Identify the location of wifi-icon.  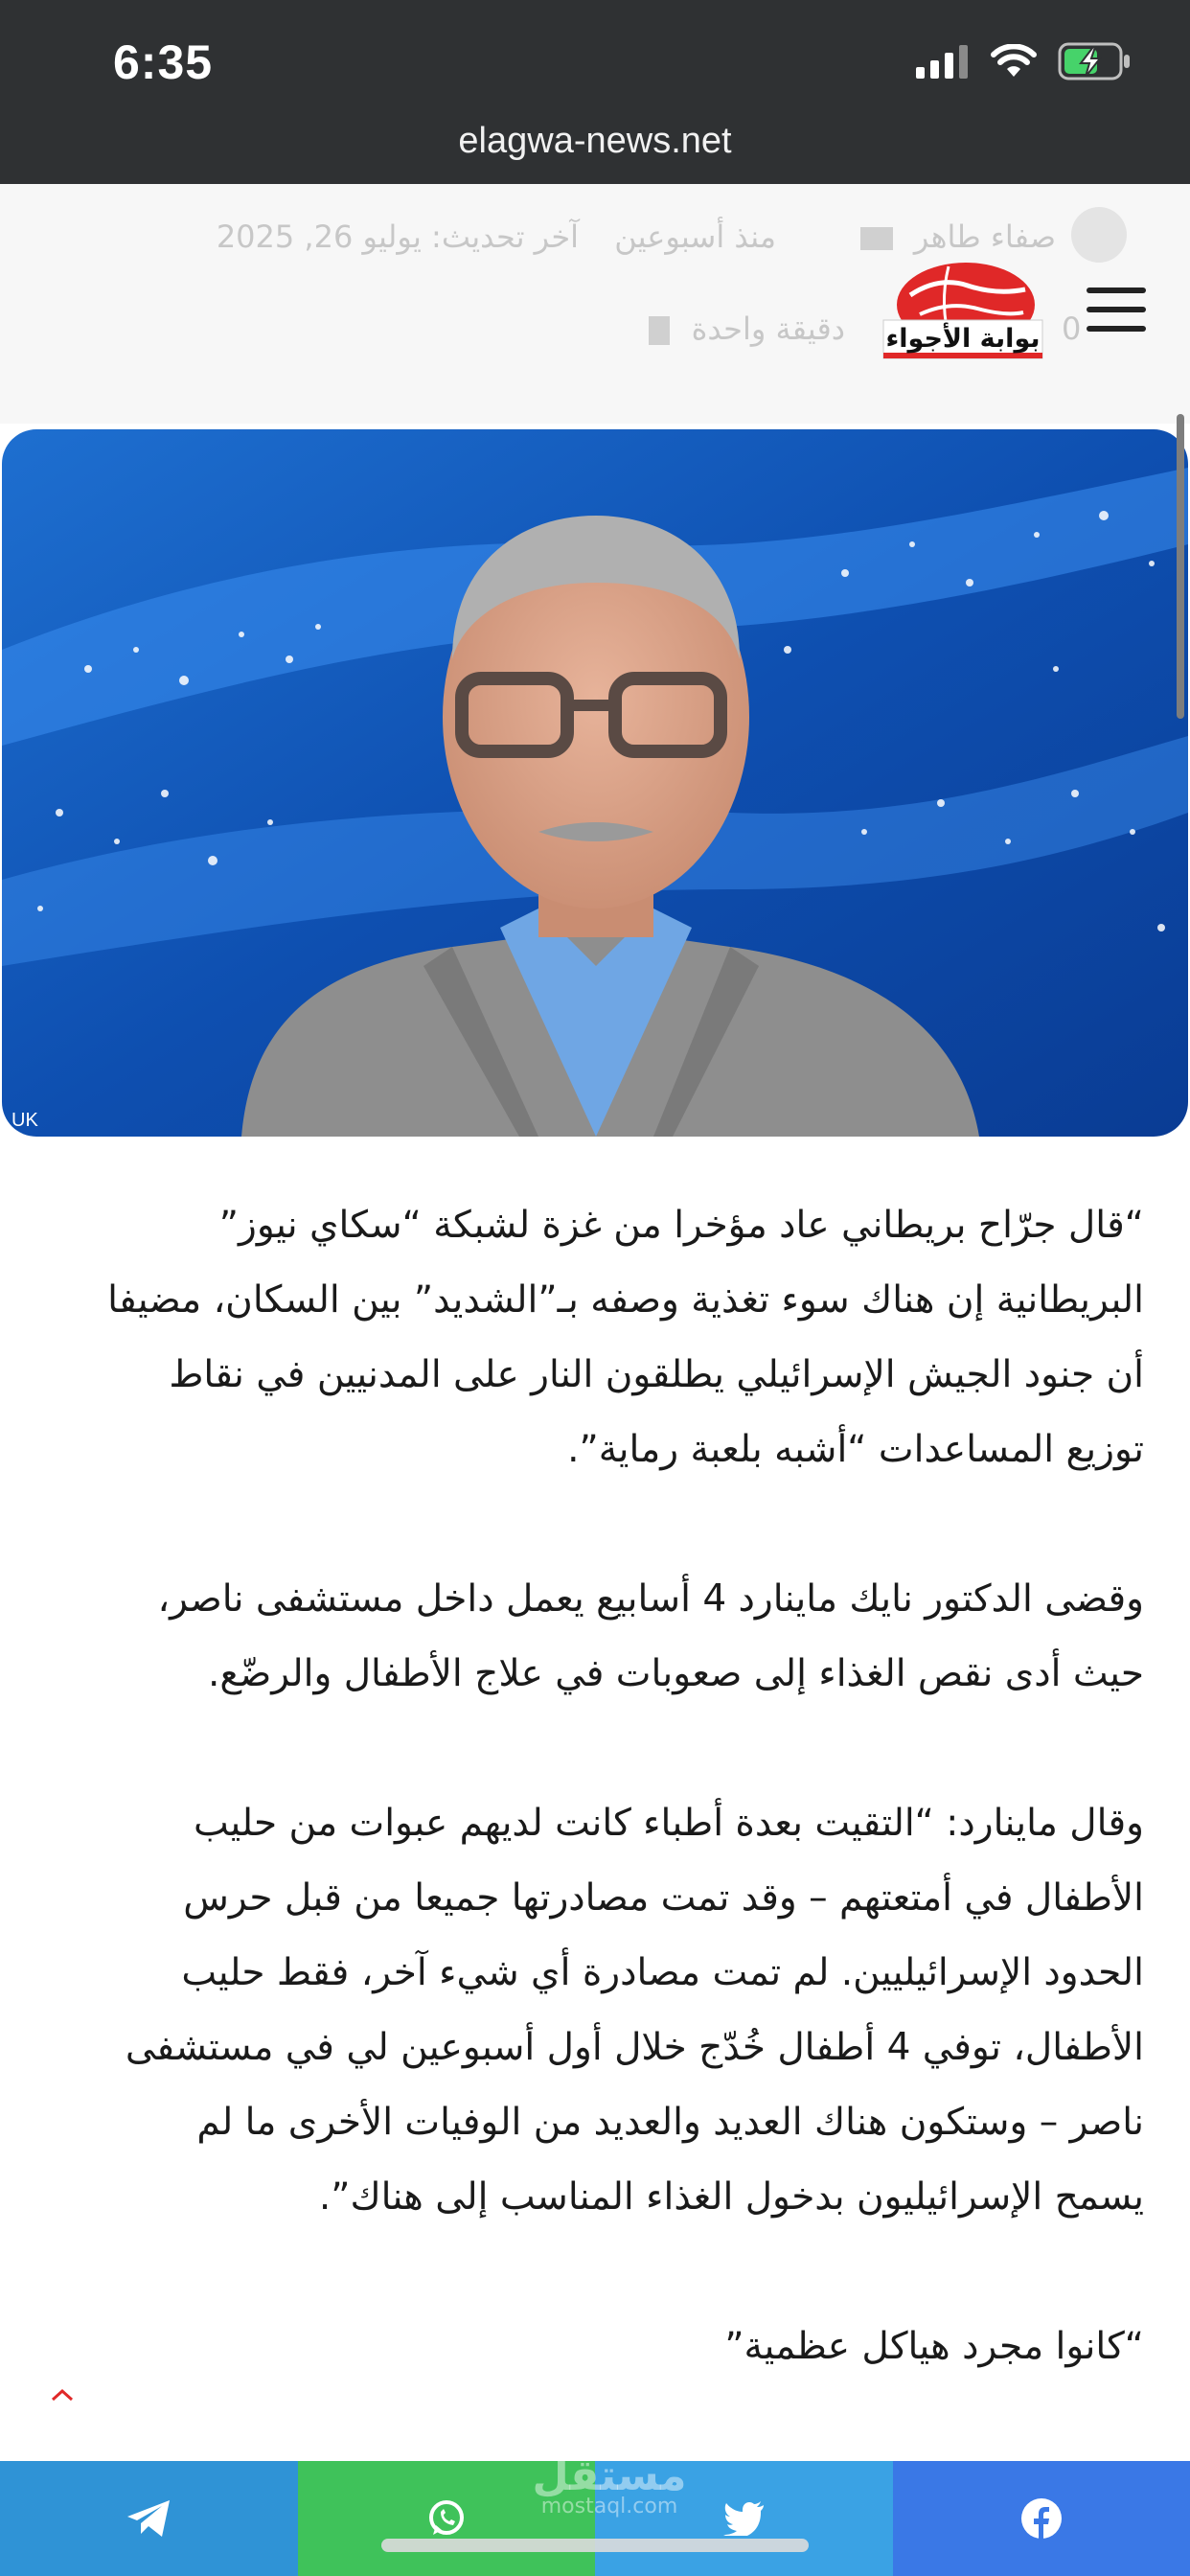
(1014, 60).